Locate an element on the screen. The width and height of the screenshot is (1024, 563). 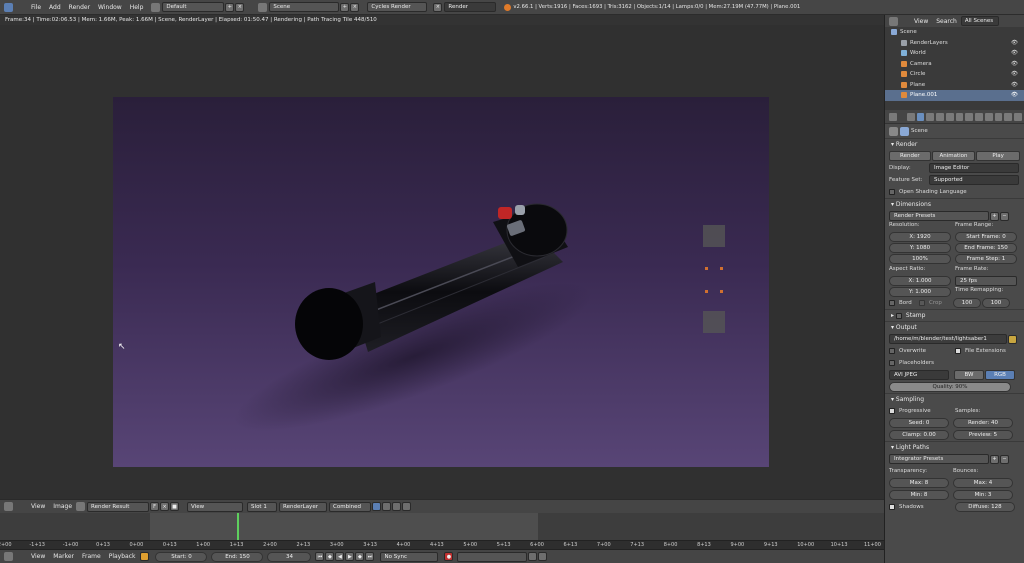
rgb-button: RGB is located at coordinates (1000, 375).